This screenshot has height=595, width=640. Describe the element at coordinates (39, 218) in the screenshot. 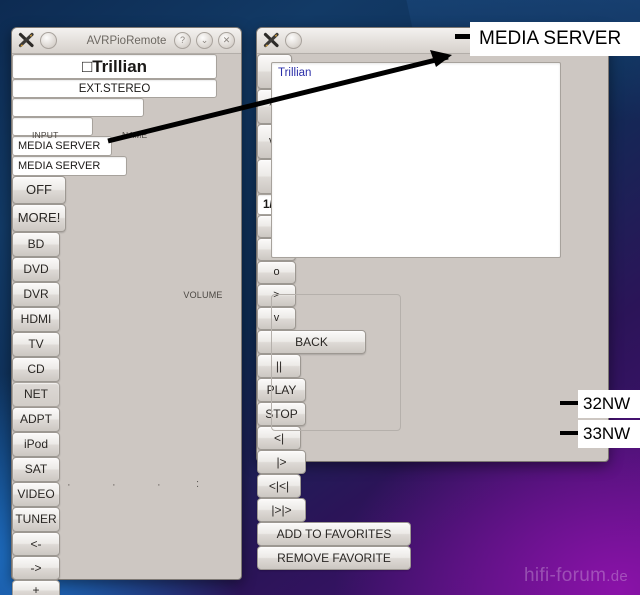

I see `more-button: MORE!` at that location.